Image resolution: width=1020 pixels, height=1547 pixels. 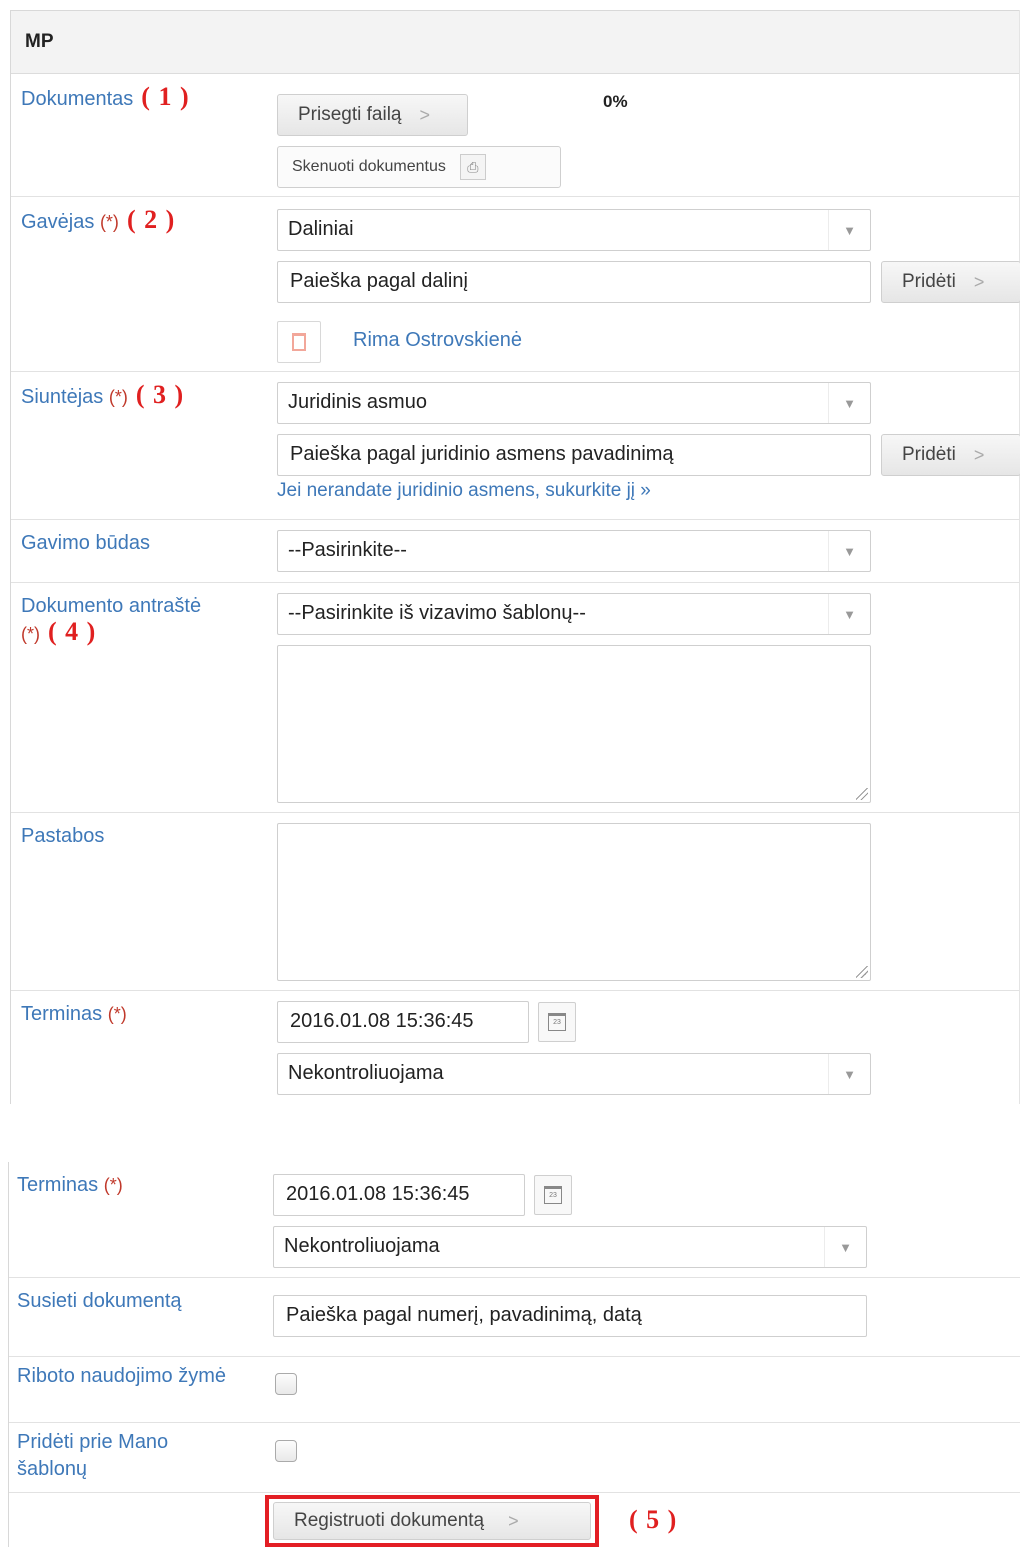 What do you see at coordinates (464, 1315) in the screenshot?
I see `link-document-search-value: Paieška pagal numerį, pavadinimą, datą` at bounding box center [464, 1315].